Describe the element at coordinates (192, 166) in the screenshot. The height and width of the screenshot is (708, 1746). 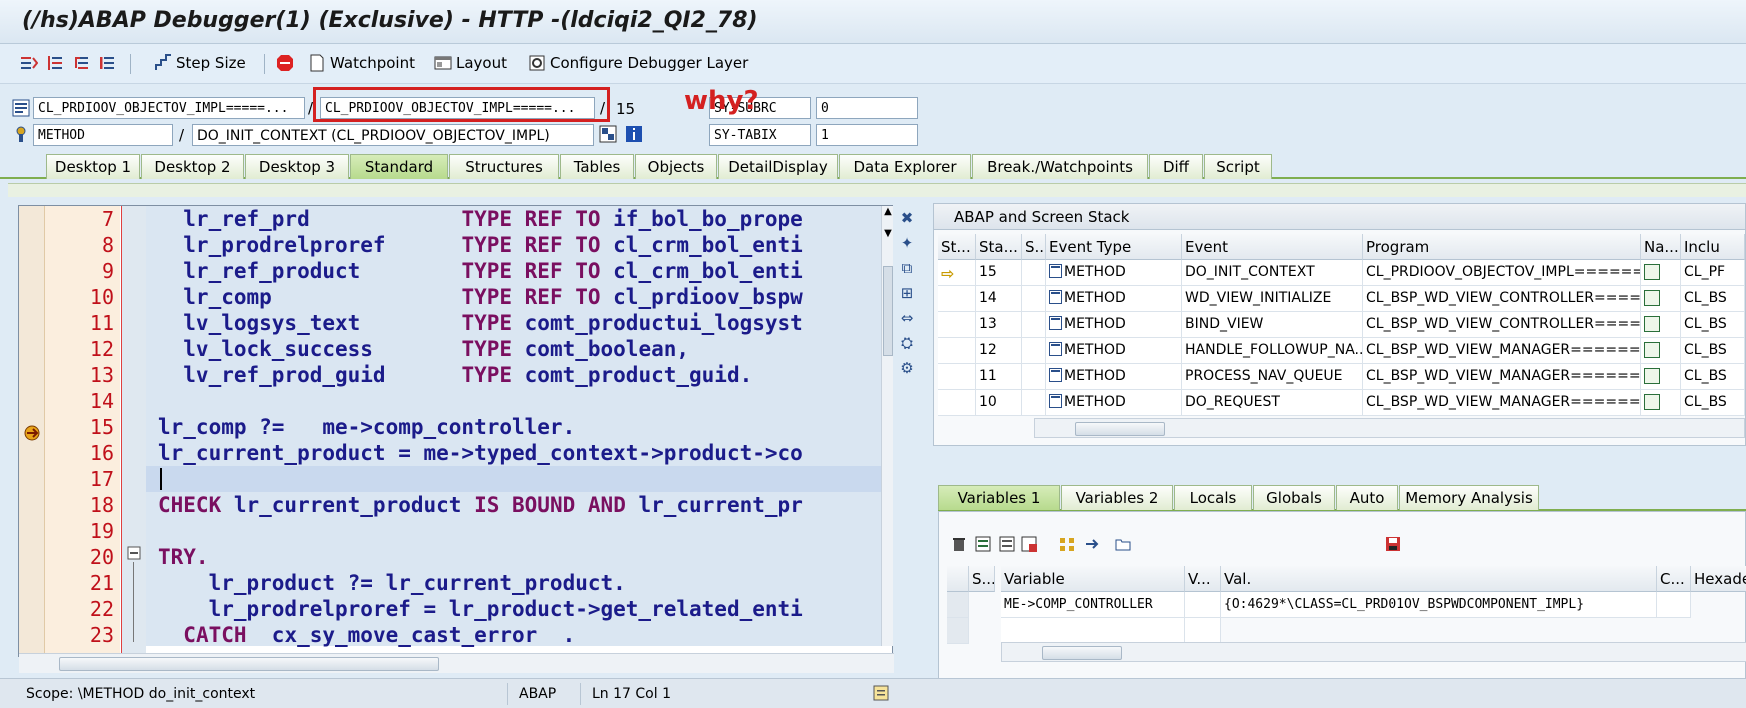
I see `tab-desktop-2: Desktop 2` at that location.